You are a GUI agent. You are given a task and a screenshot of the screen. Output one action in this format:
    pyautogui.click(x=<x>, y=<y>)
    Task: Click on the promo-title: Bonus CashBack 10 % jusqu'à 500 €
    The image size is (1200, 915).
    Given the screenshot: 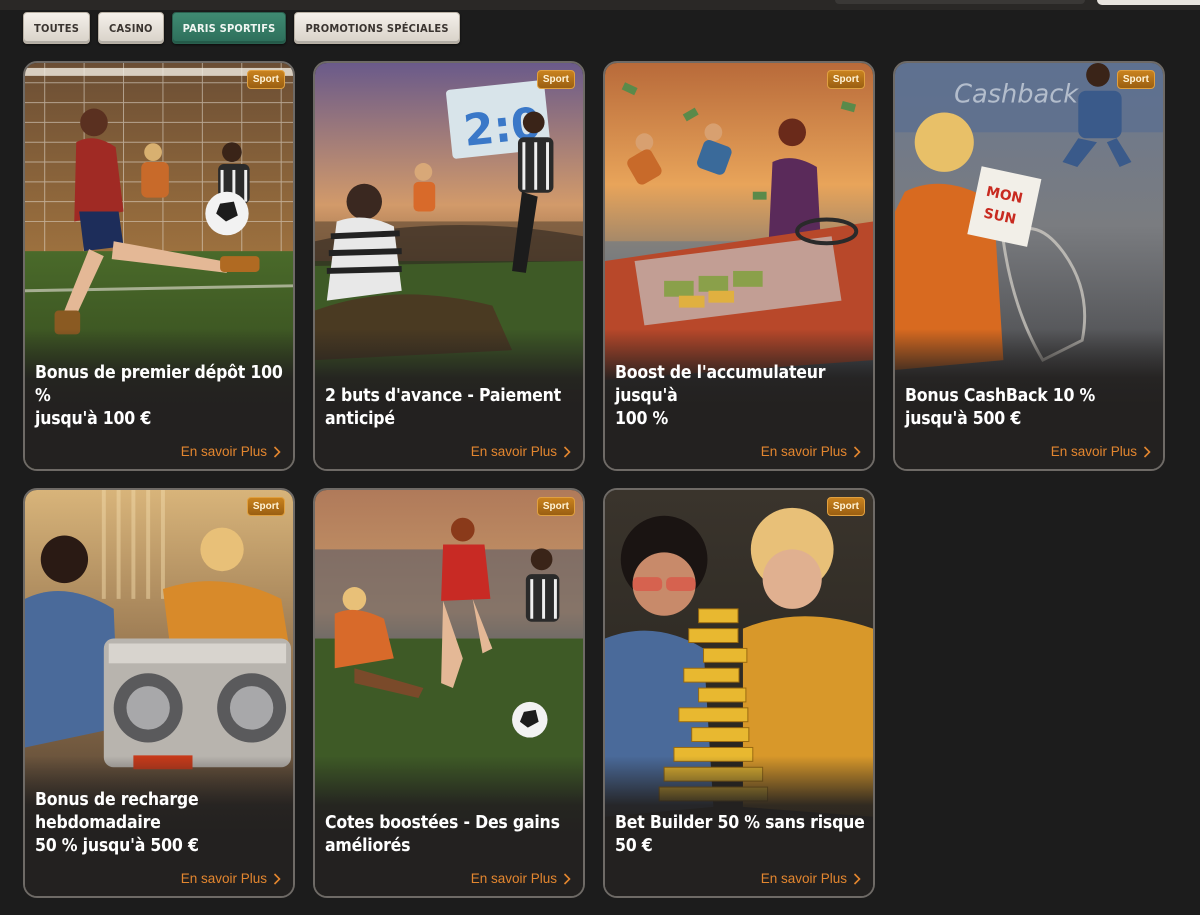 What is the action you would take?
    pyautogui.click(x=1030, y=408)
    